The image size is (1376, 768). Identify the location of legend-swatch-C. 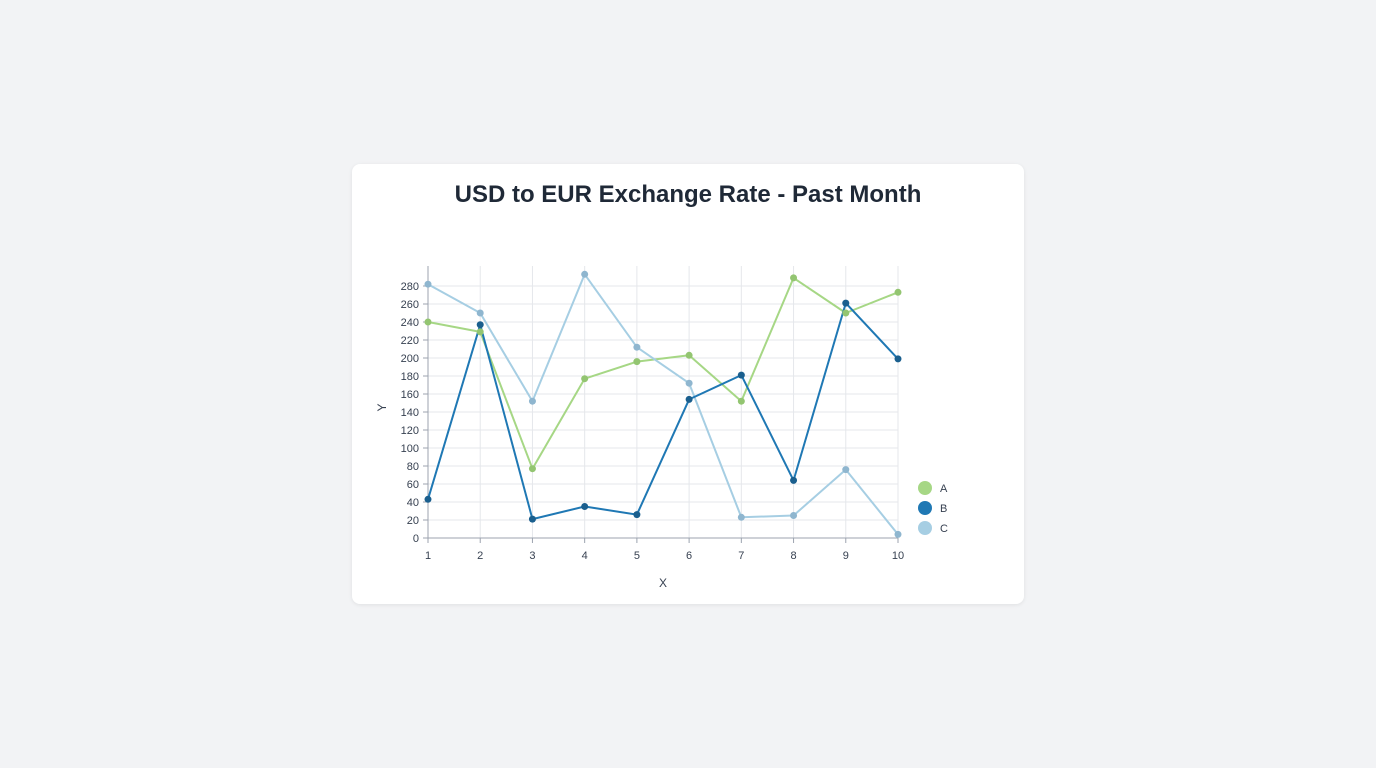
(925, 528).